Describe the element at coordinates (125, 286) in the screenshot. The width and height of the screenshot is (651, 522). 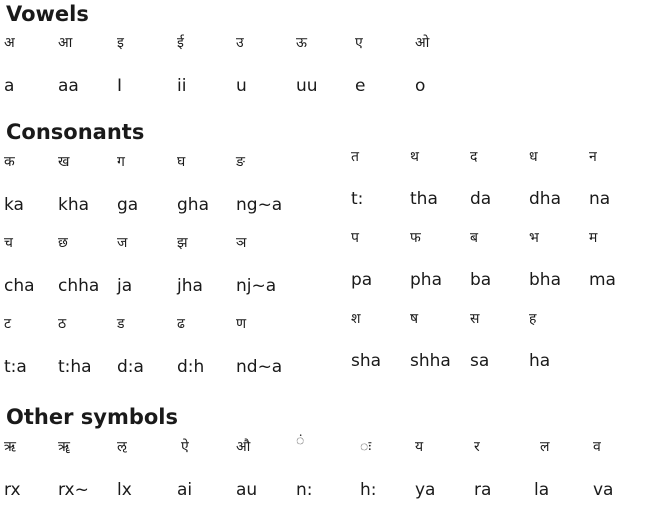
I see `consonant-latin: ja` at that location.